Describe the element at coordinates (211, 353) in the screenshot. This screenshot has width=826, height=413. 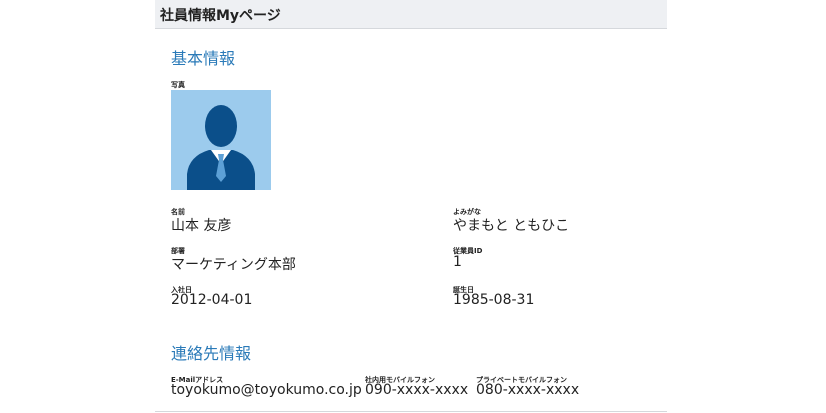
I see `section-title-contact: 連絡先情報` at that location.